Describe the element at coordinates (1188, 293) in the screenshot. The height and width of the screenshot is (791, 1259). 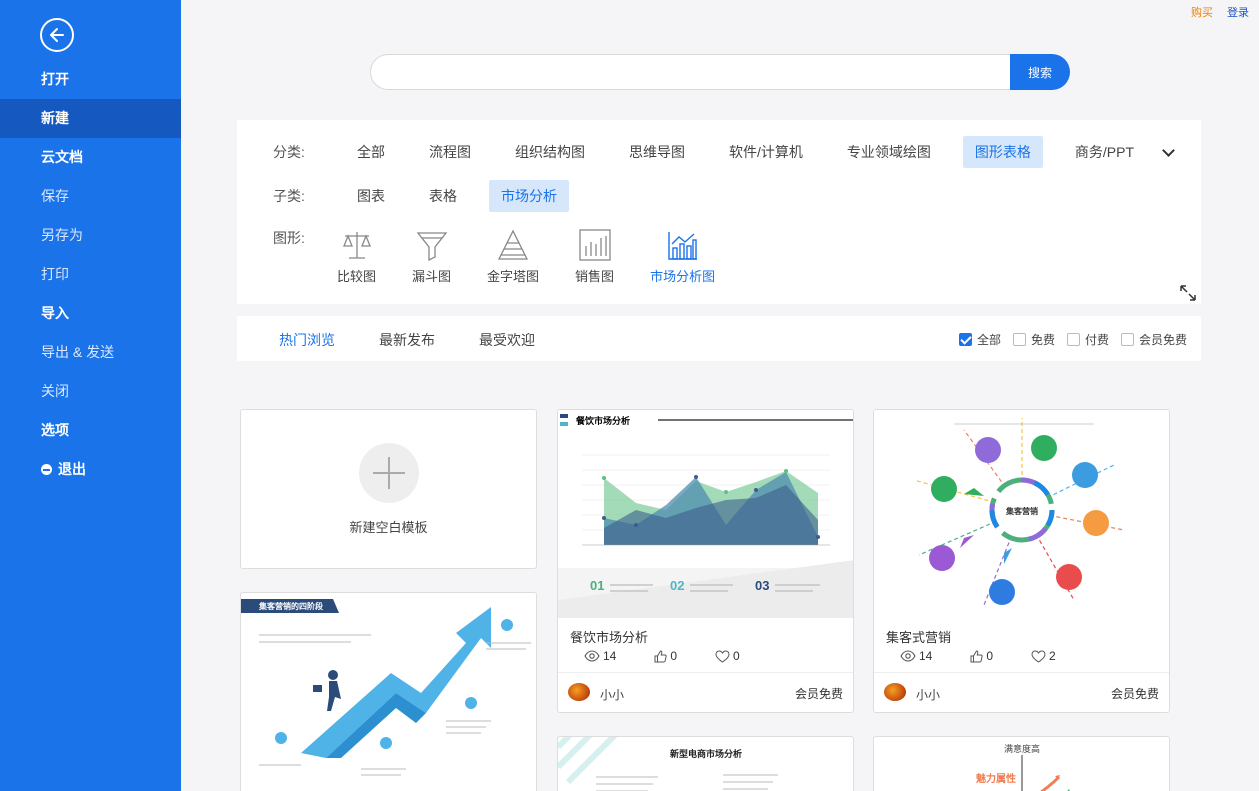
I see `expand-icon` at that location.